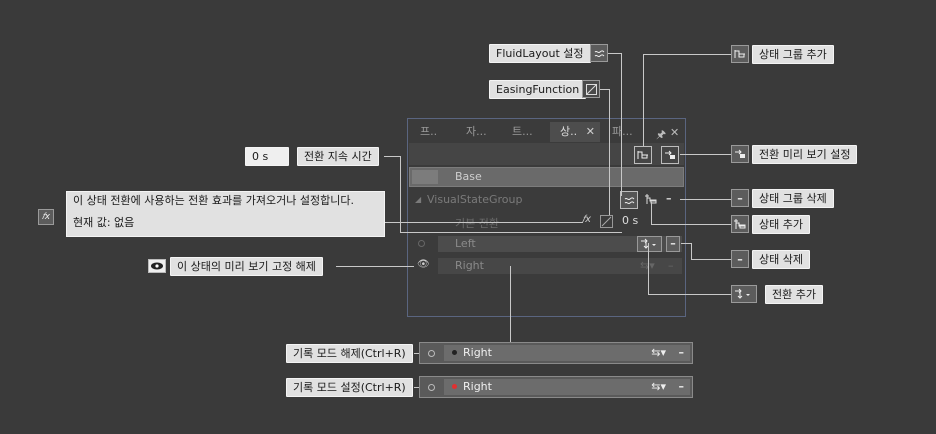  I want to click on add-transition-callout: 전환 추가, so click(794, 294).